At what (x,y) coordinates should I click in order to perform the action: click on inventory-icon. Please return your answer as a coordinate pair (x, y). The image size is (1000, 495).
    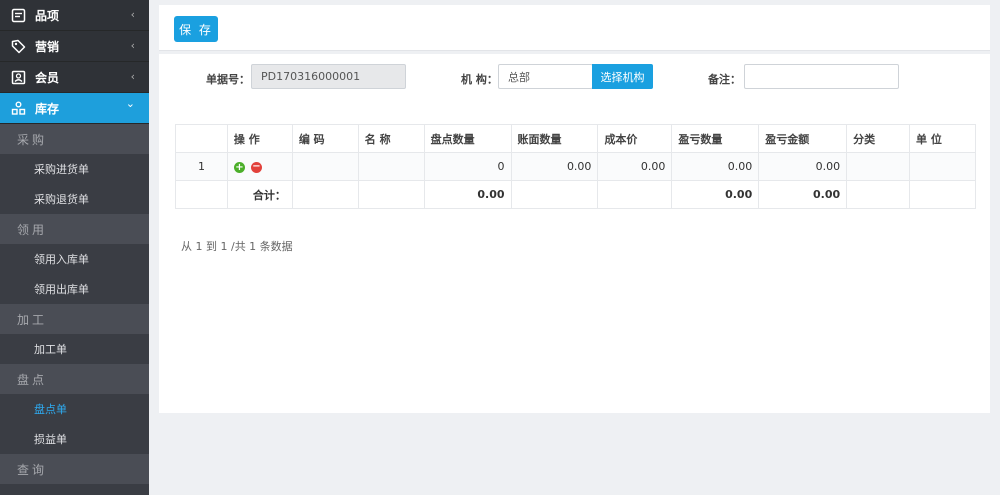
    Looking at the image, I should click on (18, 108).